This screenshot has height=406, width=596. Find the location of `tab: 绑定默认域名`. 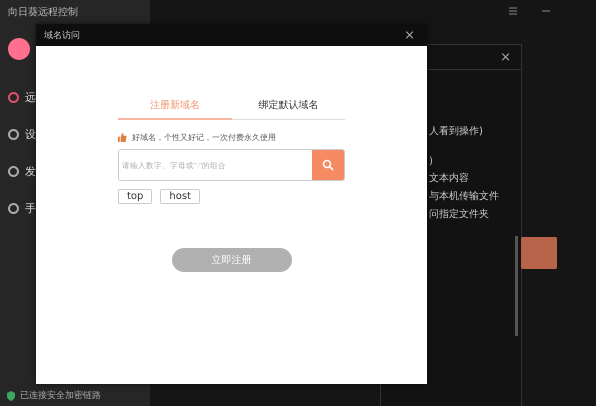

tab: 绑定默认域名 is located at coordinates (288, 107).